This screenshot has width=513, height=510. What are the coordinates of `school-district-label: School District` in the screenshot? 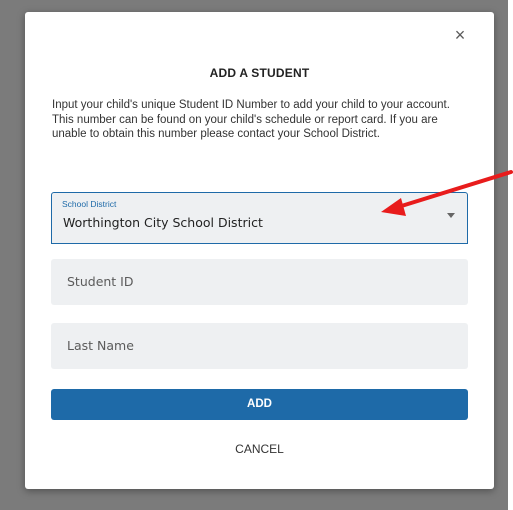 It's located at (89, 204).